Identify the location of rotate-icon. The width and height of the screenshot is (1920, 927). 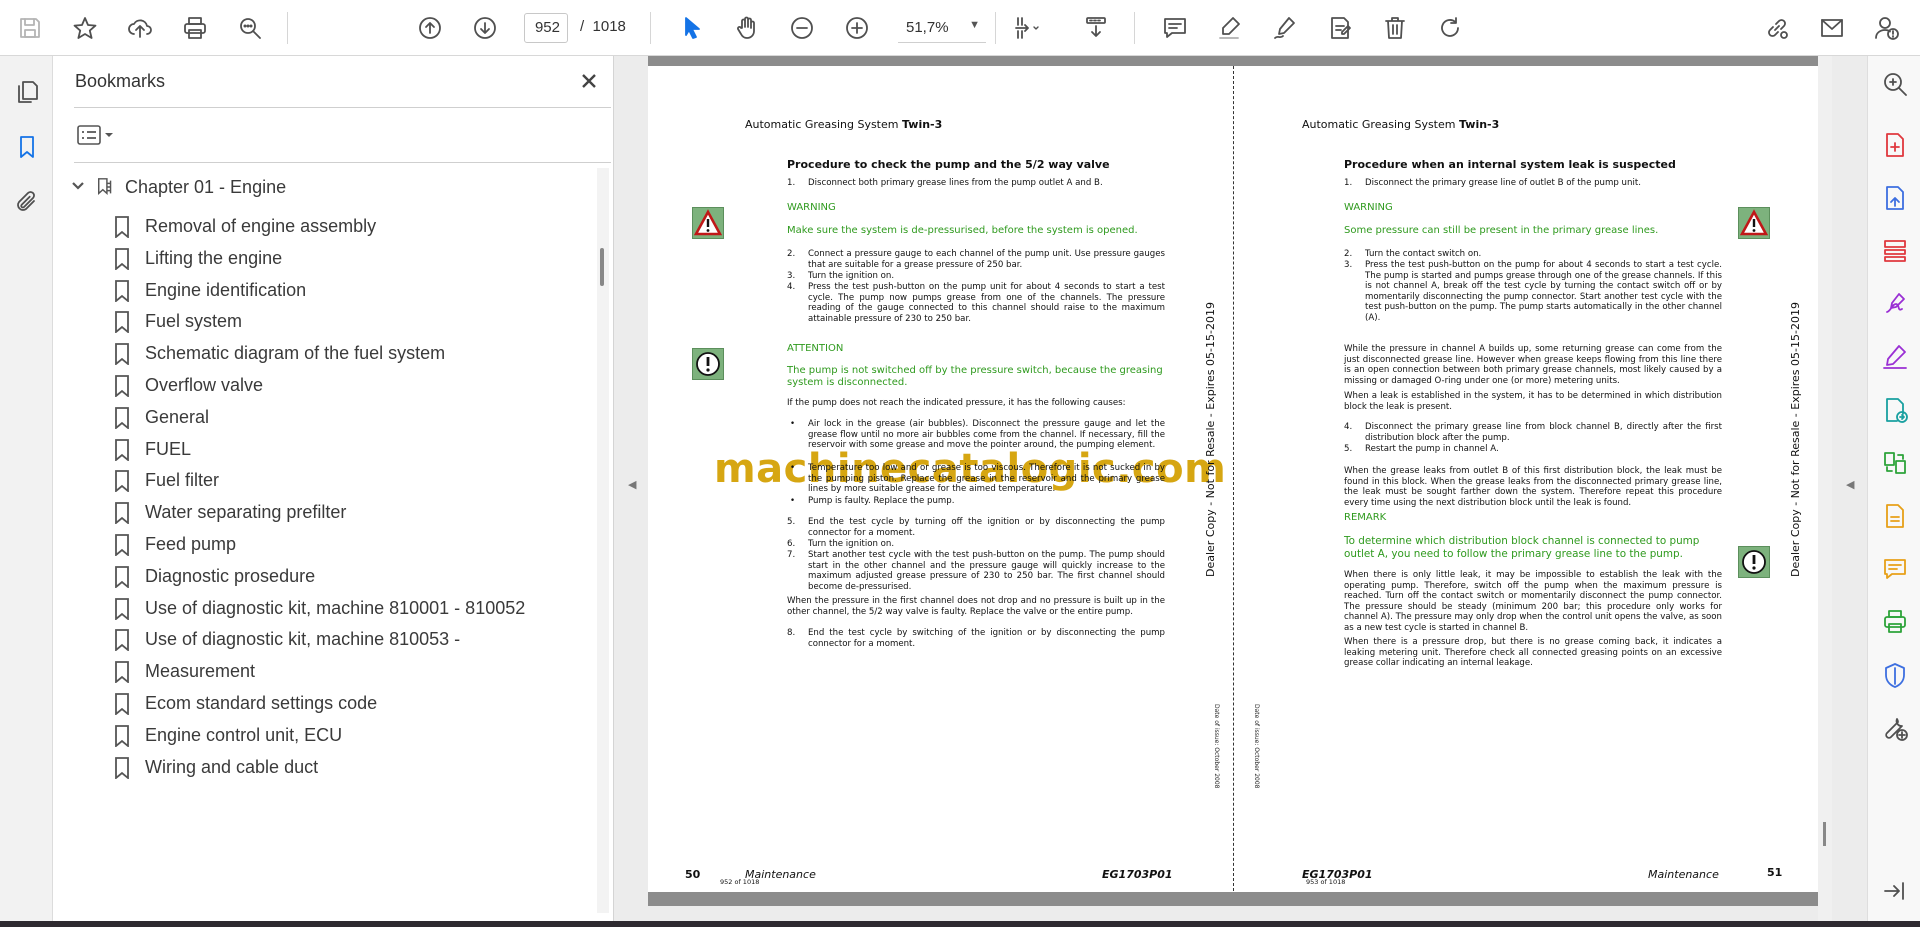
(1450, 28).